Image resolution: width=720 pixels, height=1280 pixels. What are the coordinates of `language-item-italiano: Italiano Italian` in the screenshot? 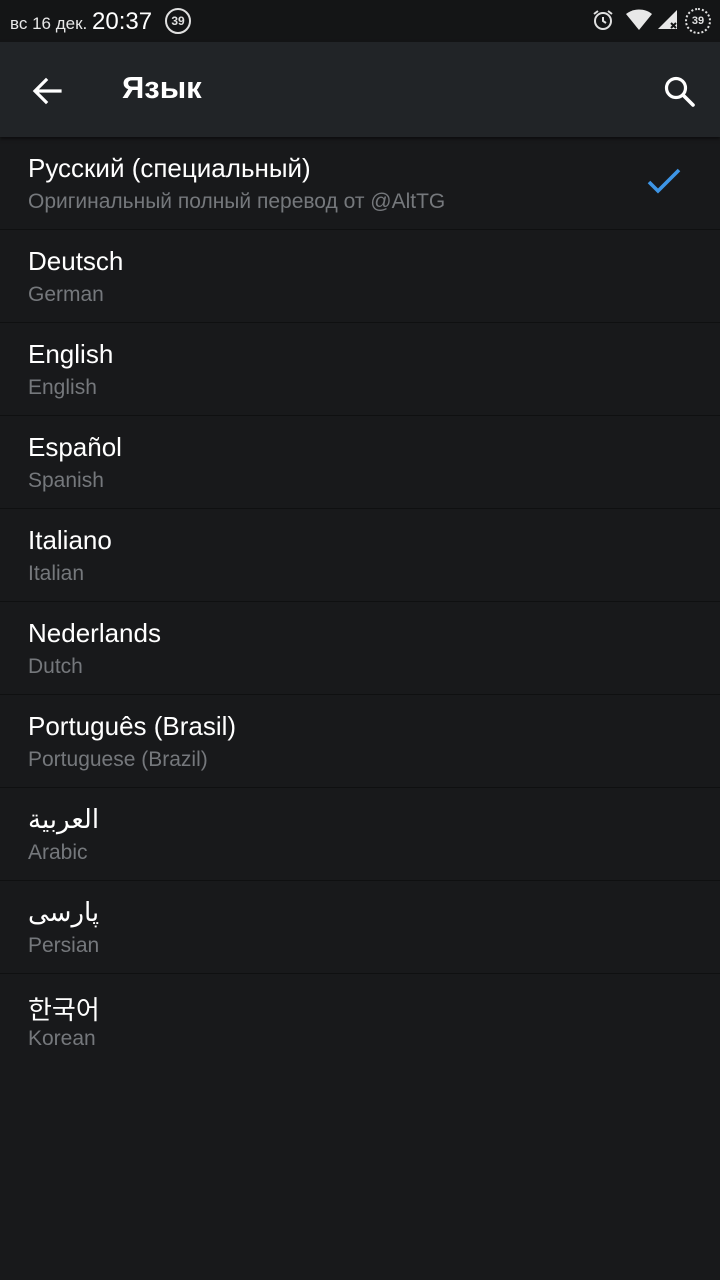 It's located at (360, 555).